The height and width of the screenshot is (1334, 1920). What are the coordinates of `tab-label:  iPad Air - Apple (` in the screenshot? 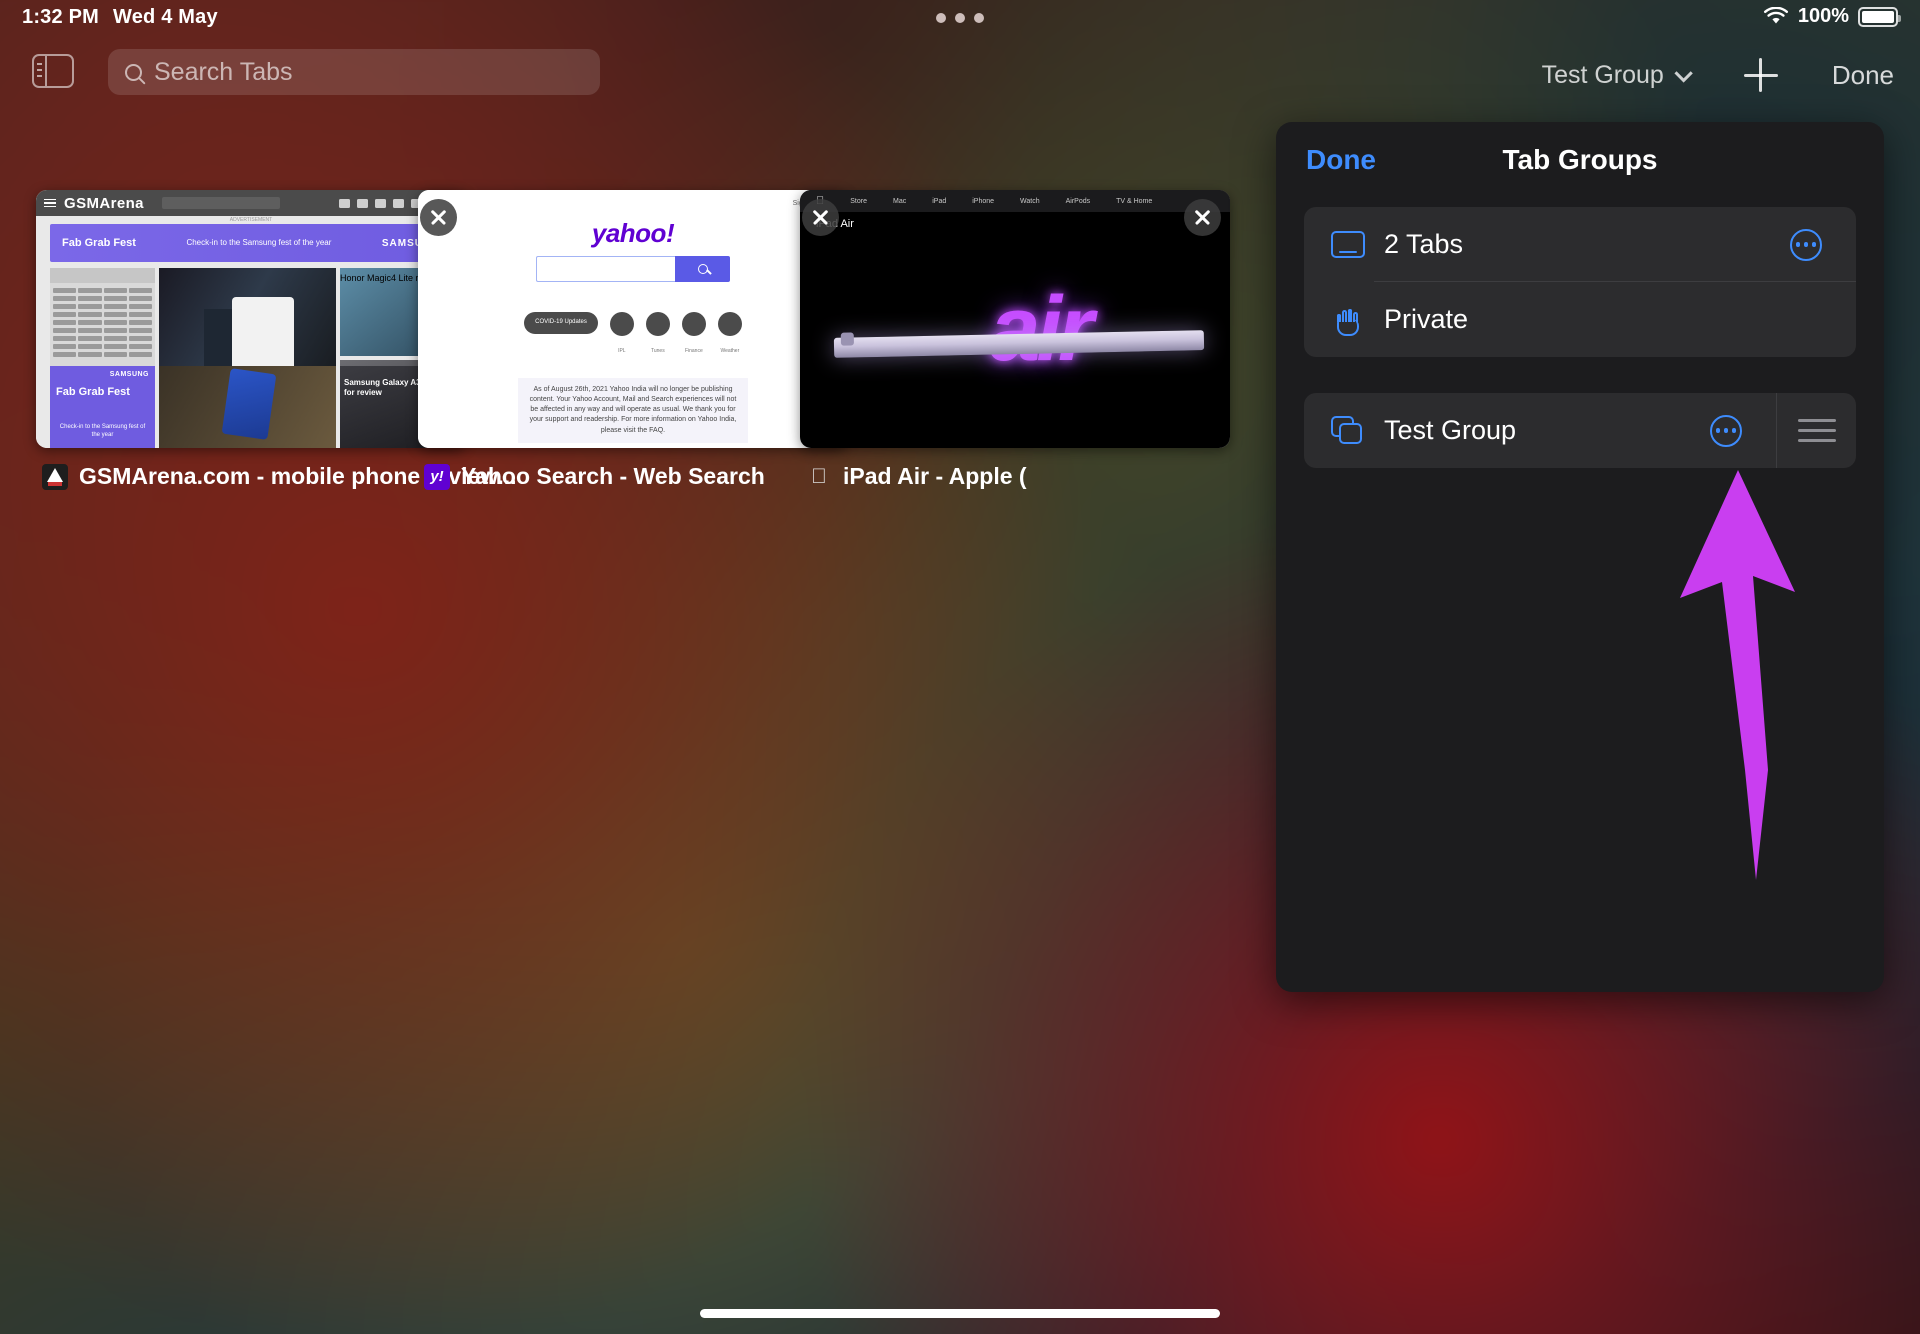 It's located at (1015, 476).